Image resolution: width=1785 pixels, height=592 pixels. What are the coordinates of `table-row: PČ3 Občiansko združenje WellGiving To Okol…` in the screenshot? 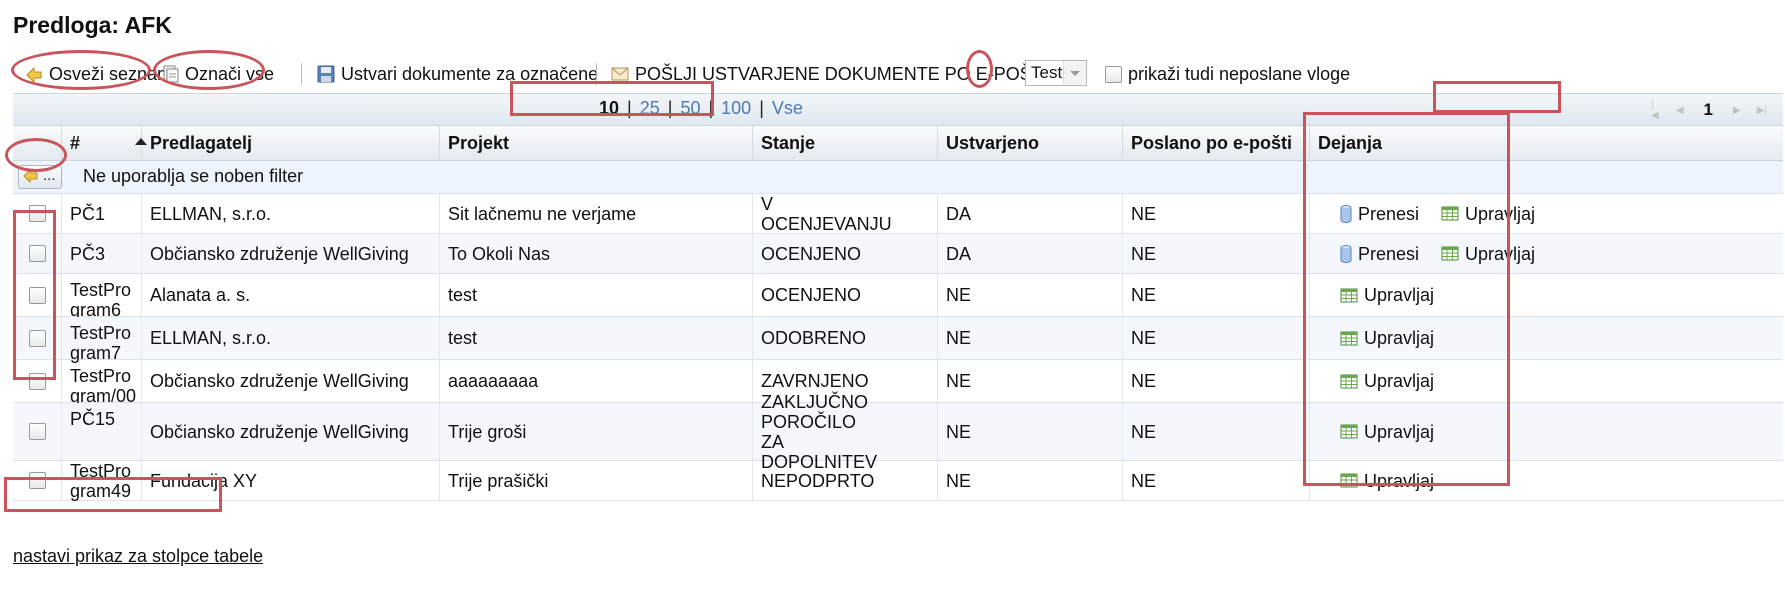 It's located at (898, 254).